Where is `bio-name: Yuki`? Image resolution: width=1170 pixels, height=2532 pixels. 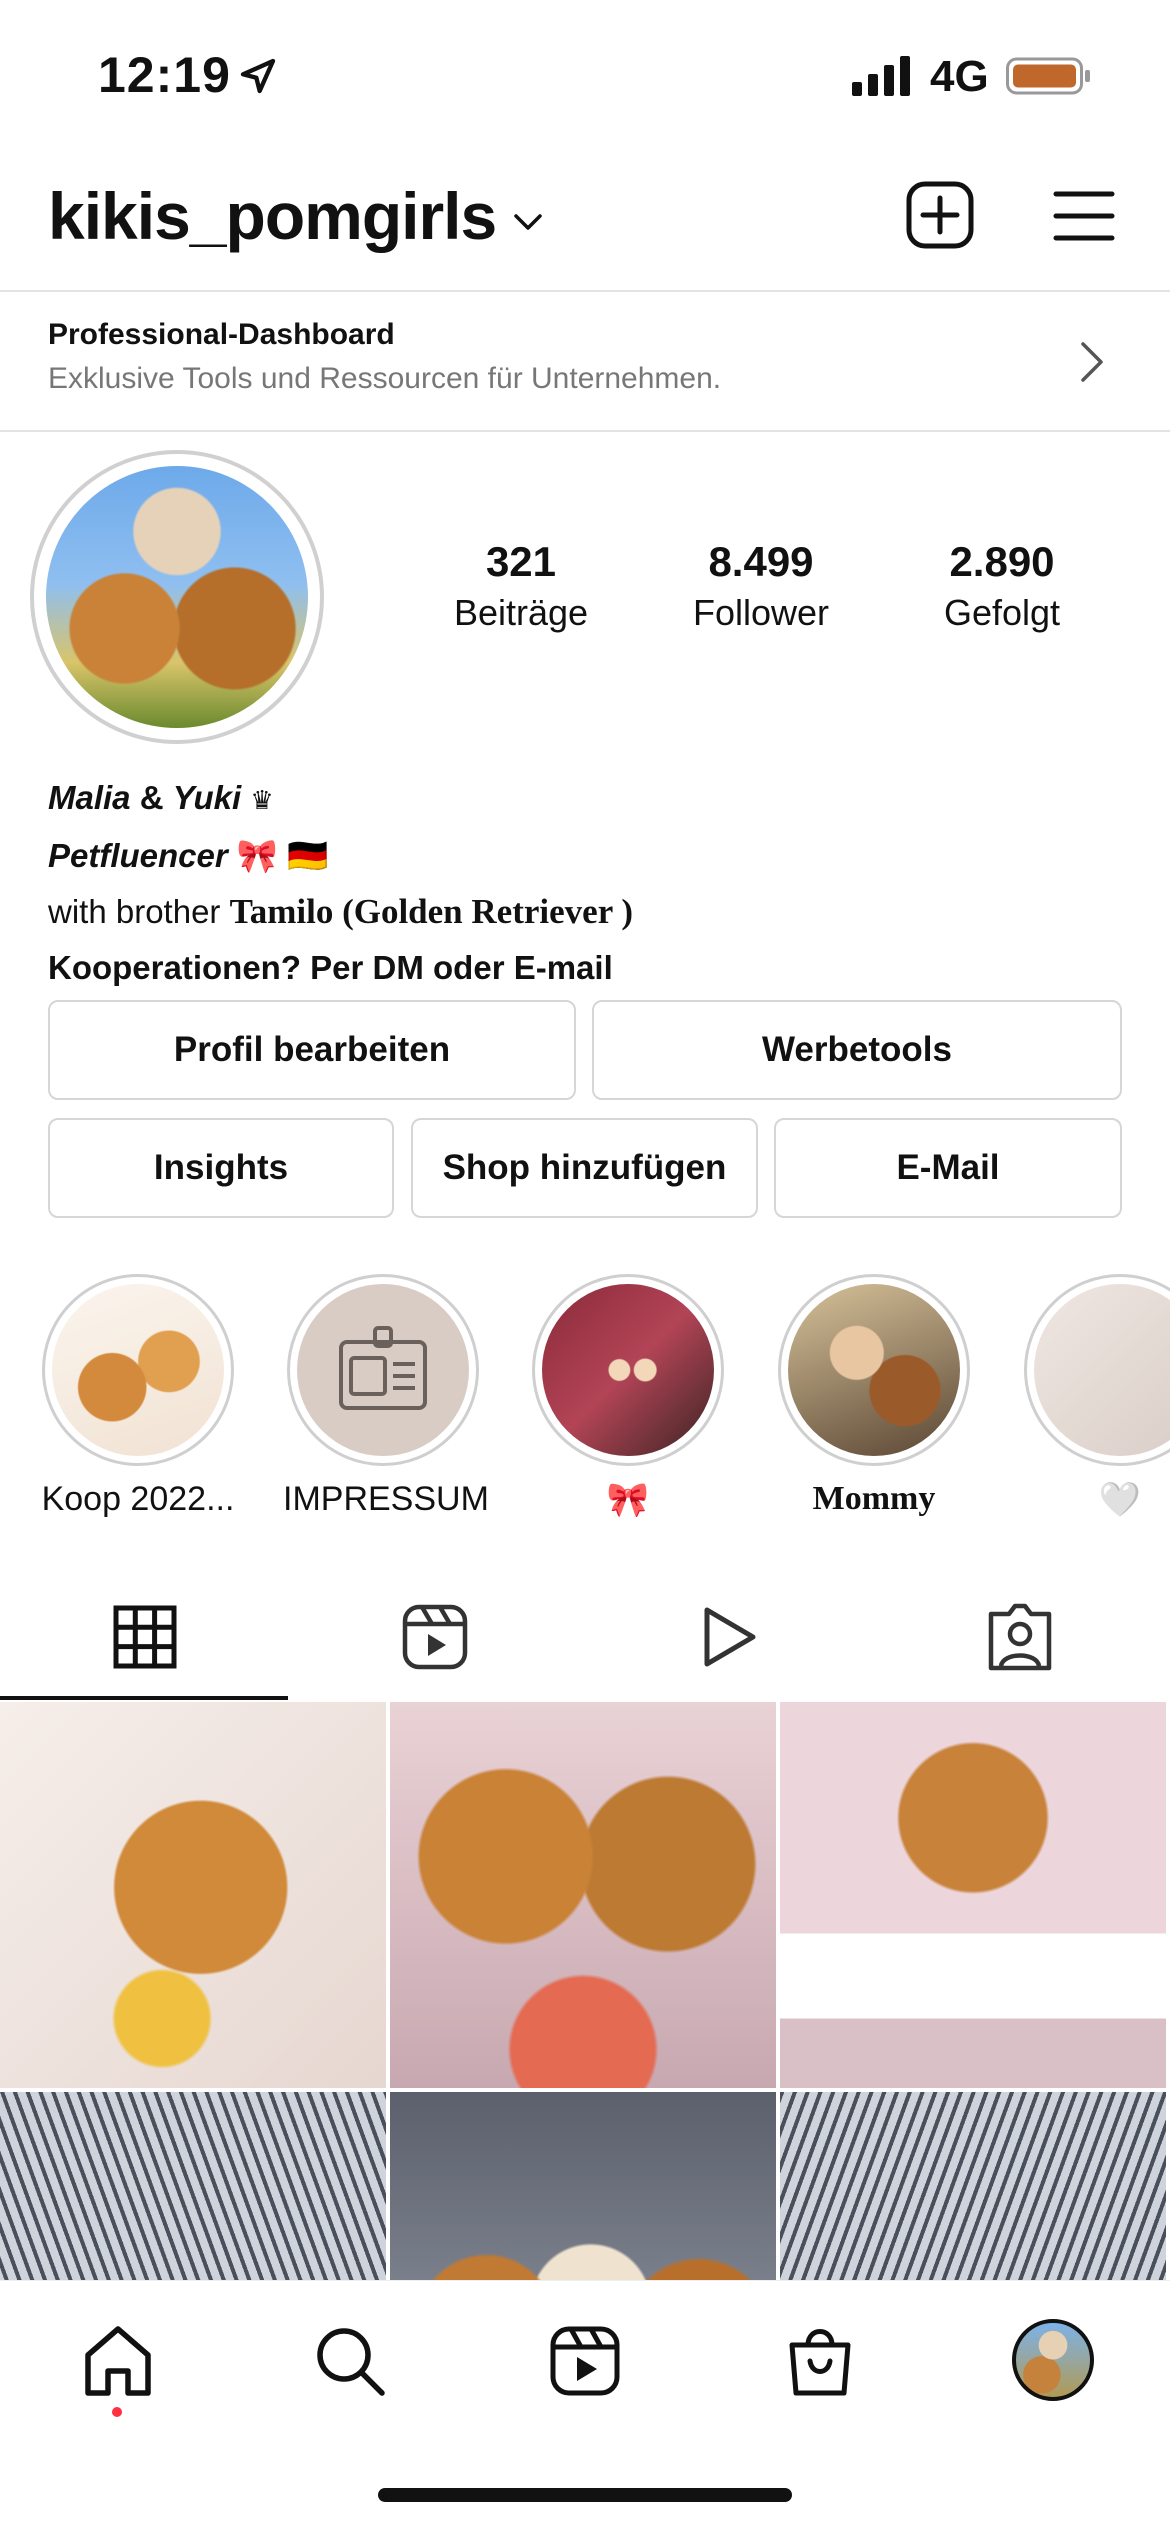 bio-name: Yuki is located at coordinates (207, 797).